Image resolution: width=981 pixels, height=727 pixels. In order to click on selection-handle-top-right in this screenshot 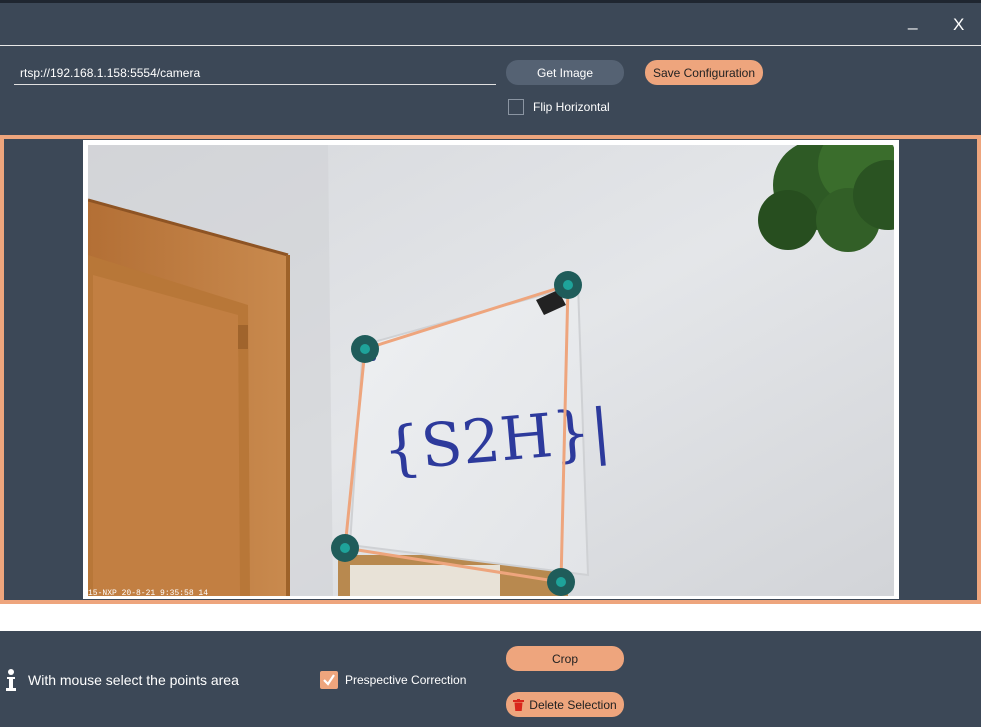, I will do `click(568, 285)`.